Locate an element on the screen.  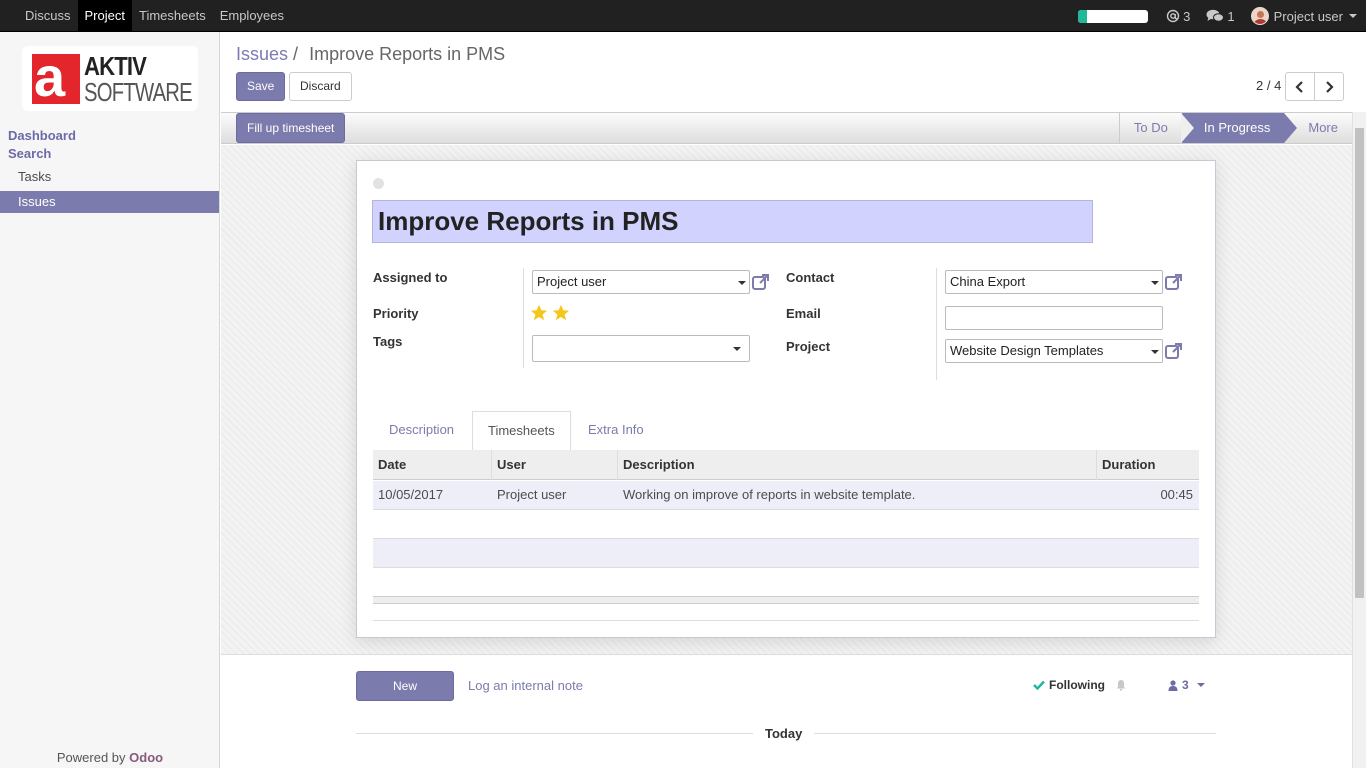
column-user: User is located at coordinates (555, 465).